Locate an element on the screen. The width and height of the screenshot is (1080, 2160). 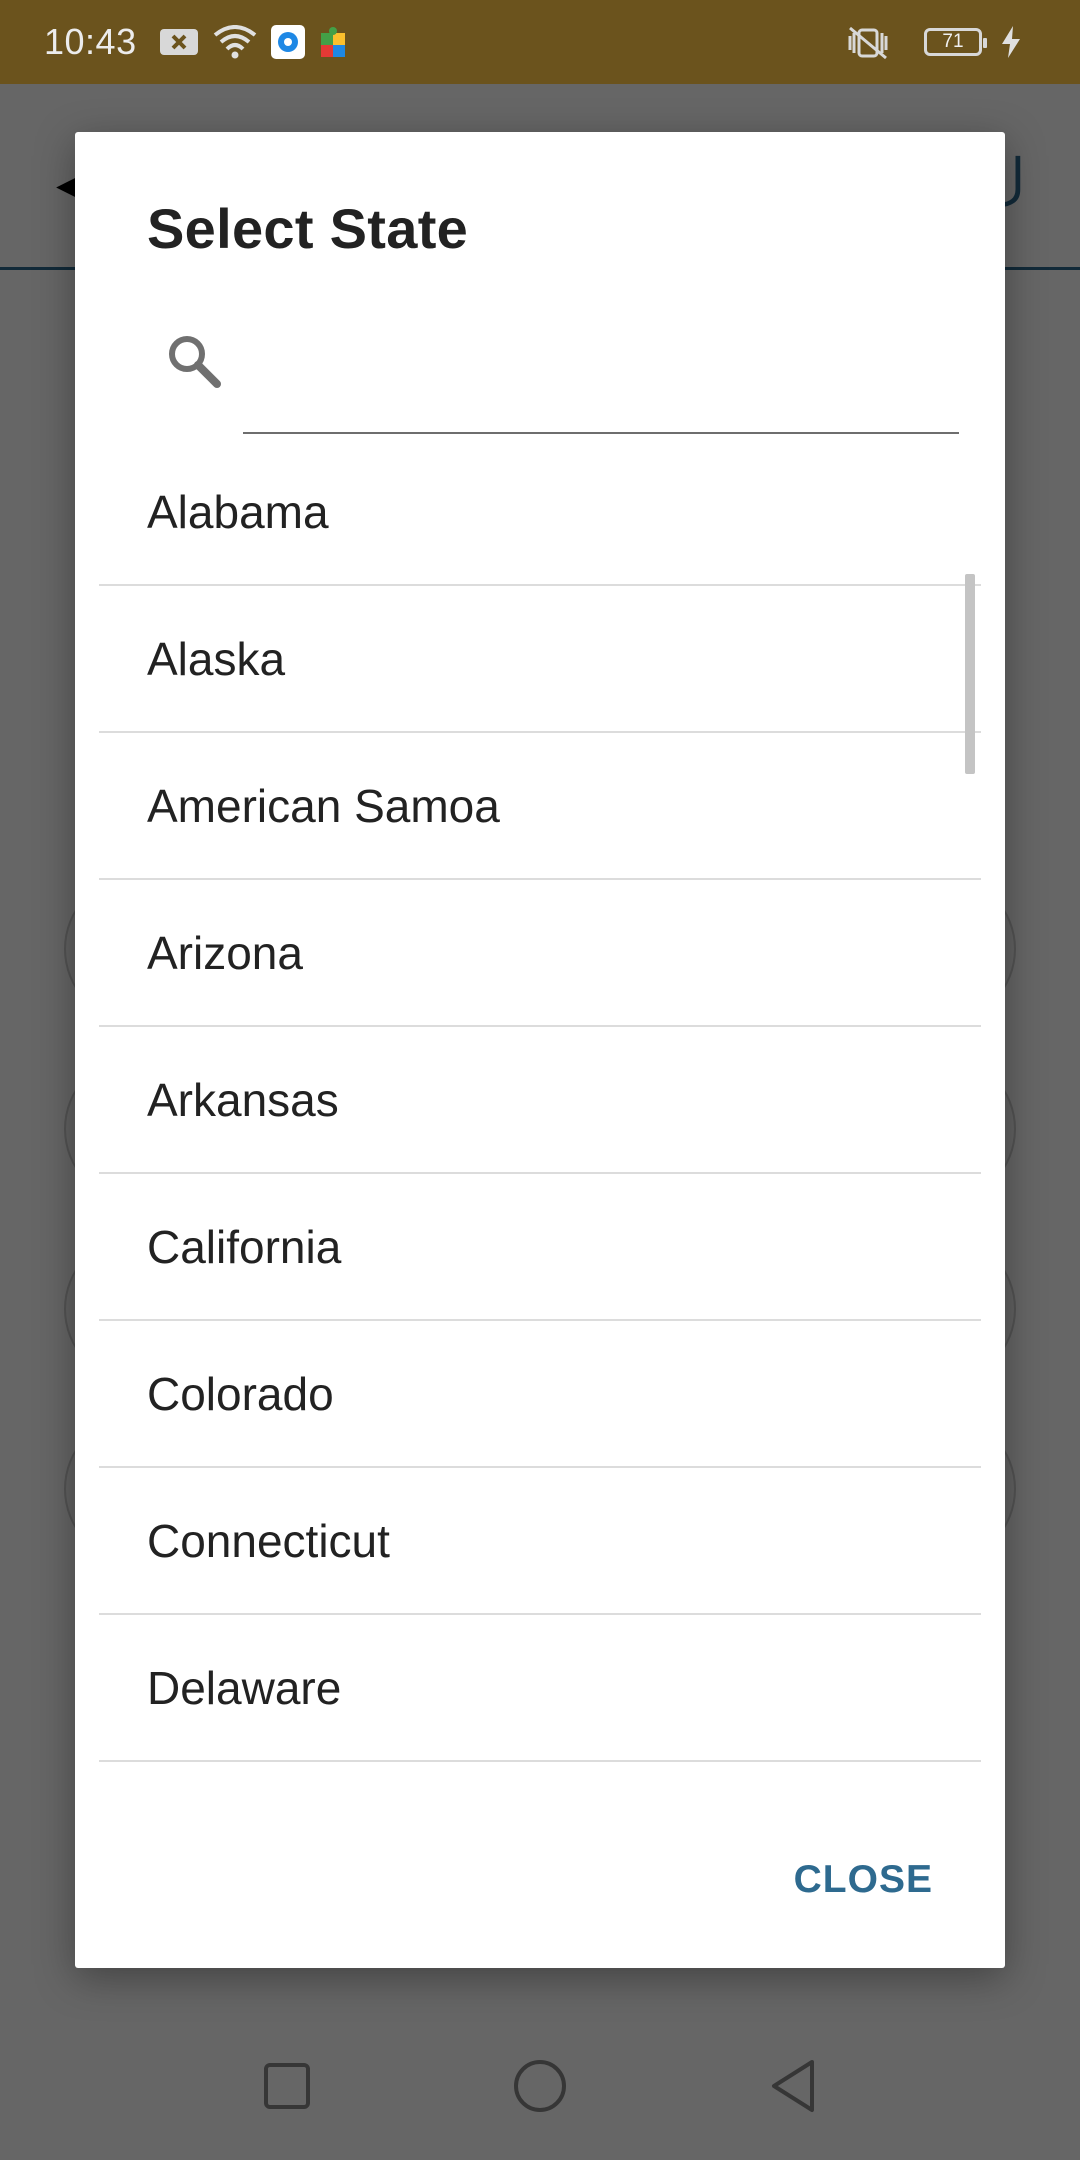
state-label: Arizona is located at coordinates (225, 952).